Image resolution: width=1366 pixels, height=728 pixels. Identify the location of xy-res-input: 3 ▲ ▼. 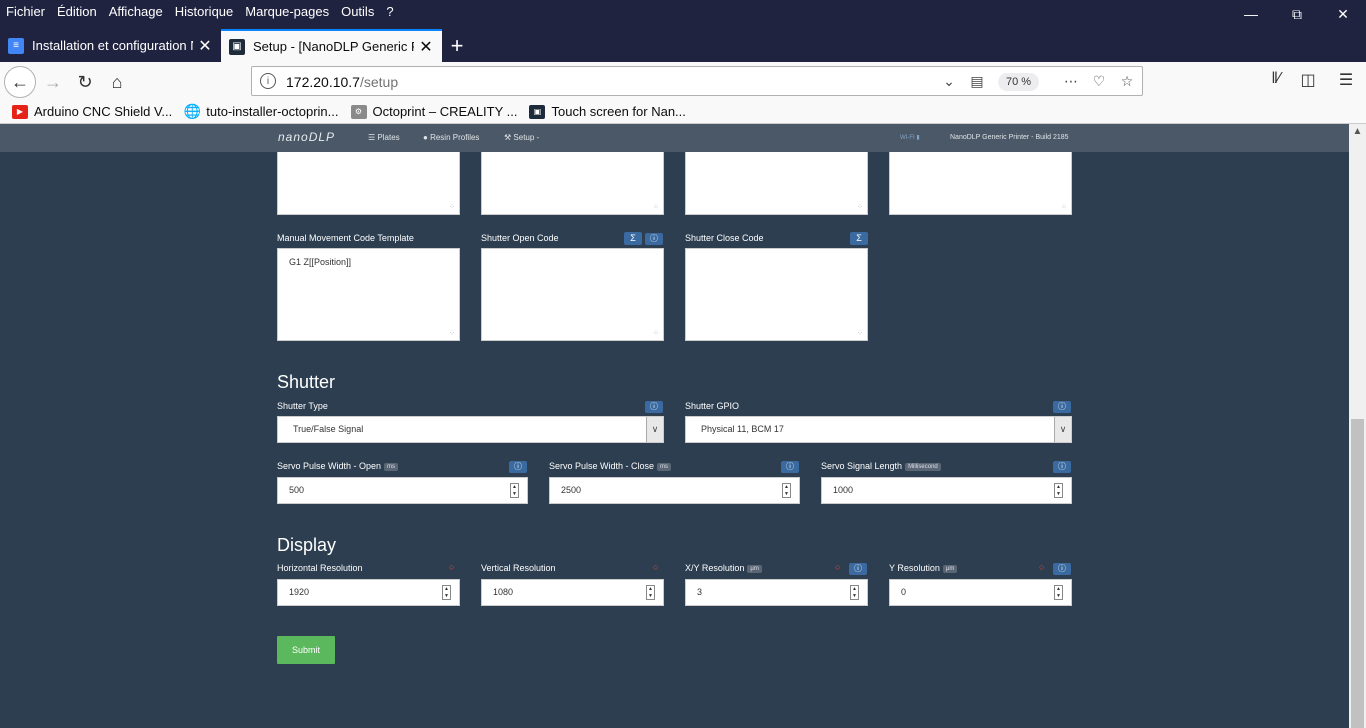
(776, 592).